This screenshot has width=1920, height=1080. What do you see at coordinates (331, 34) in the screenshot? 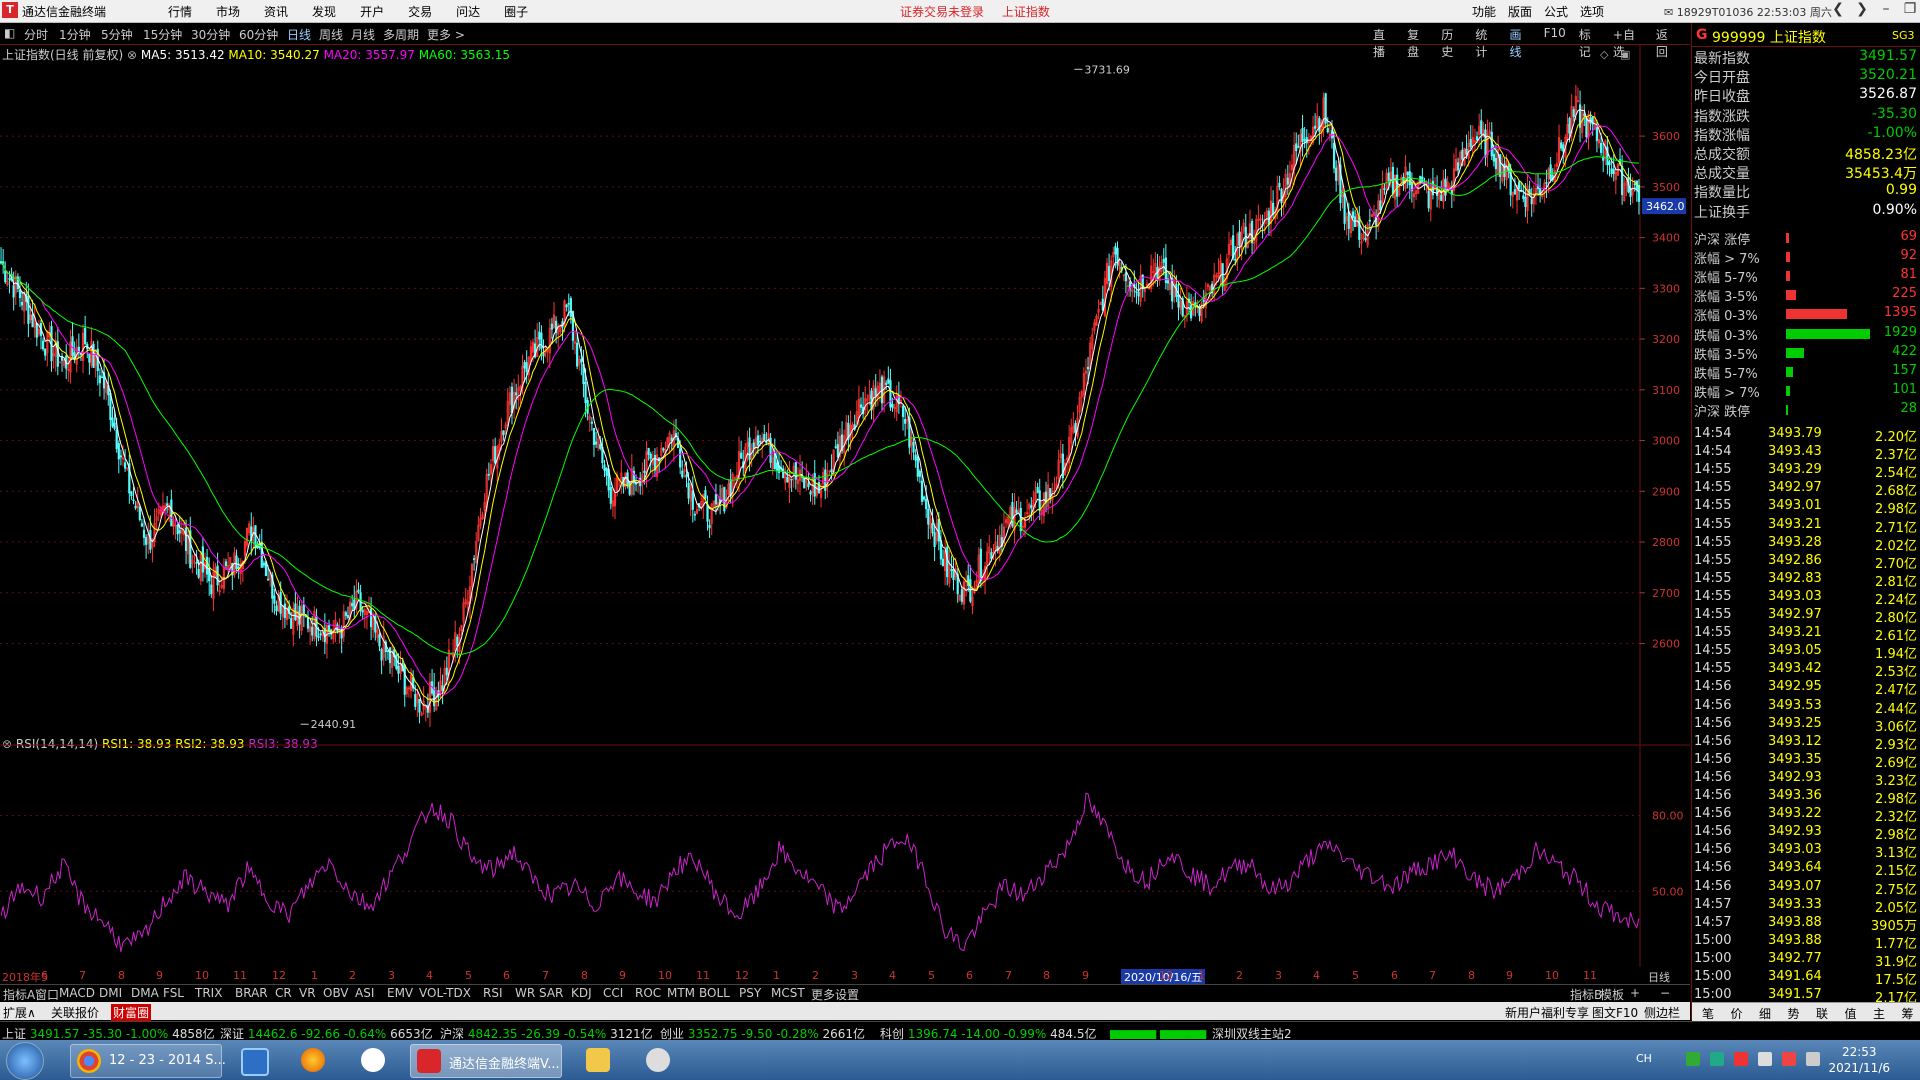
I see `period-tab: 周线` at bounding box center [331, 34].